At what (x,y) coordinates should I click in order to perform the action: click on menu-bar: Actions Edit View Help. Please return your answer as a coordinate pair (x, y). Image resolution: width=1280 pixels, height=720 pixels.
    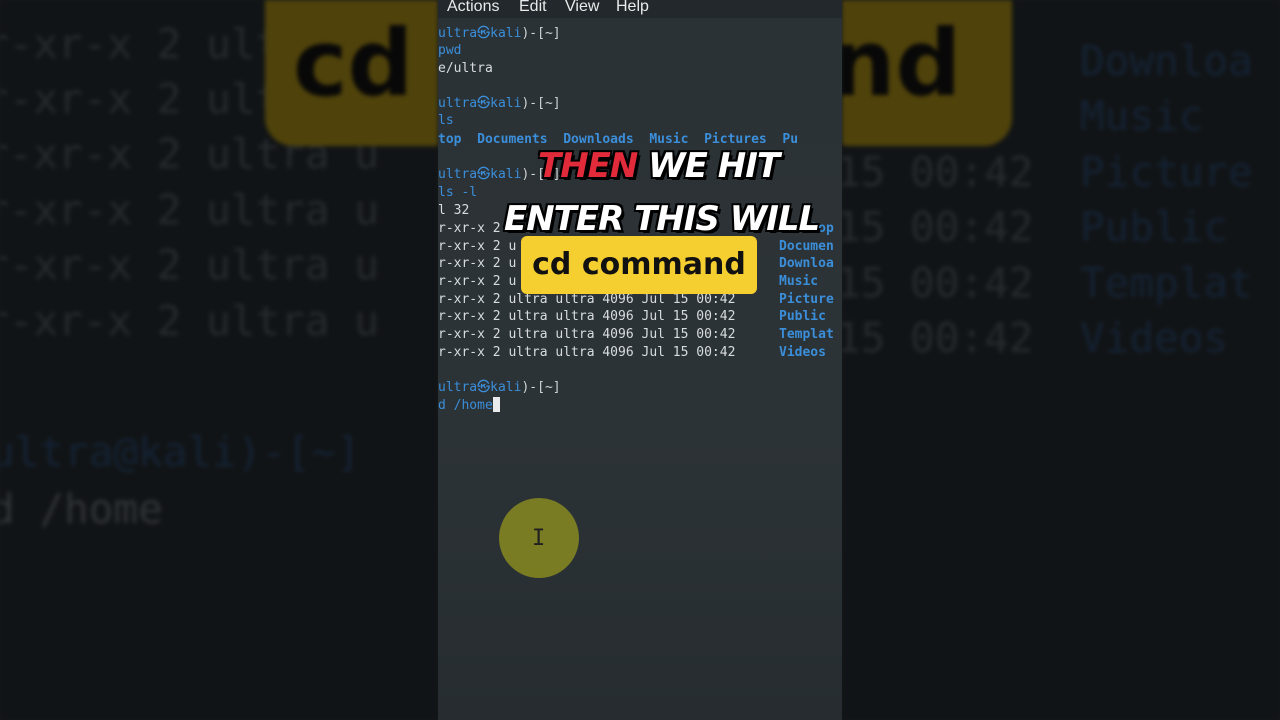
    Looking at the image, I should click on (640, 9).